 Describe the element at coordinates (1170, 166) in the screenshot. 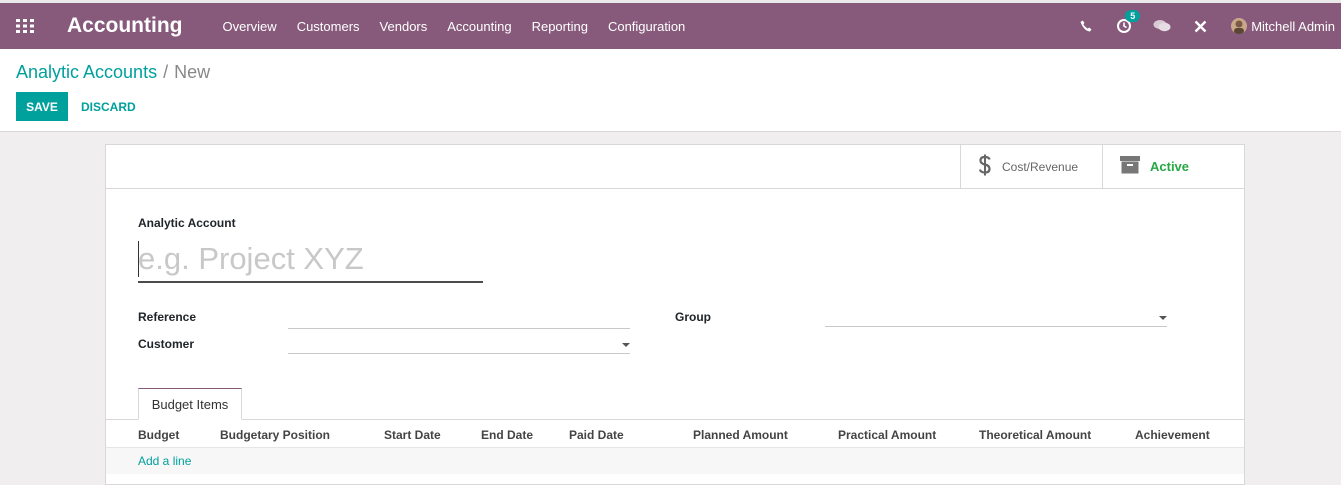

I see `active-label: Active` at that location.